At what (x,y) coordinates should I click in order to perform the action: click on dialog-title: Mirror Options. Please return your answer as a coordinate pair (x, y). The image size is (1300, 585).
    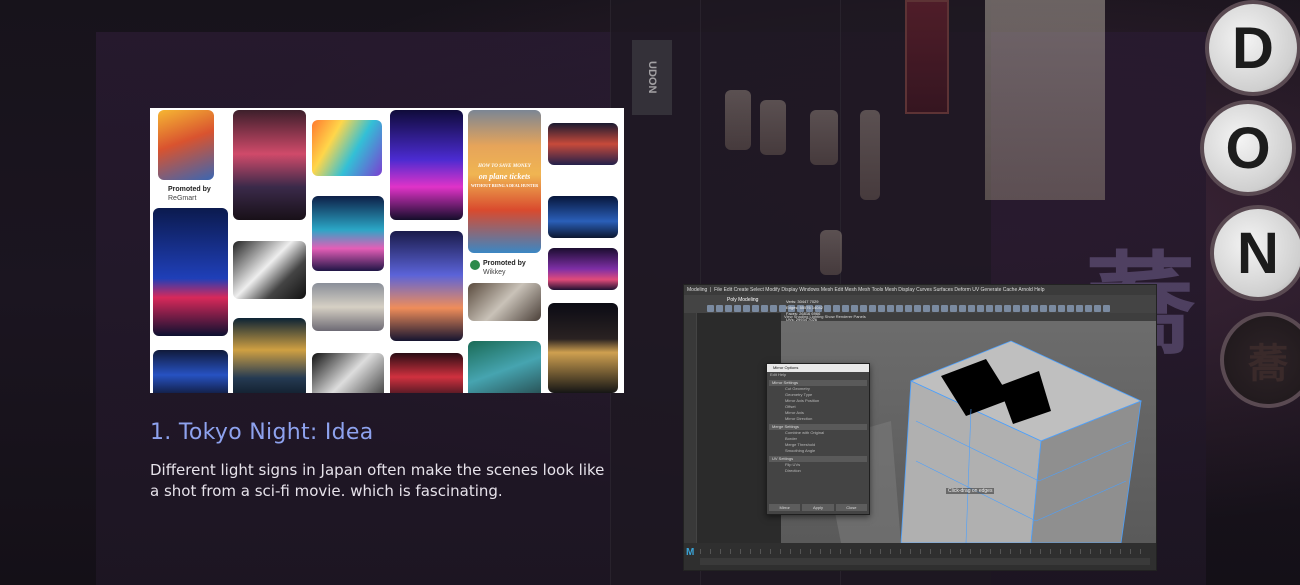
    Looking at the image, I should click on (818, 368).